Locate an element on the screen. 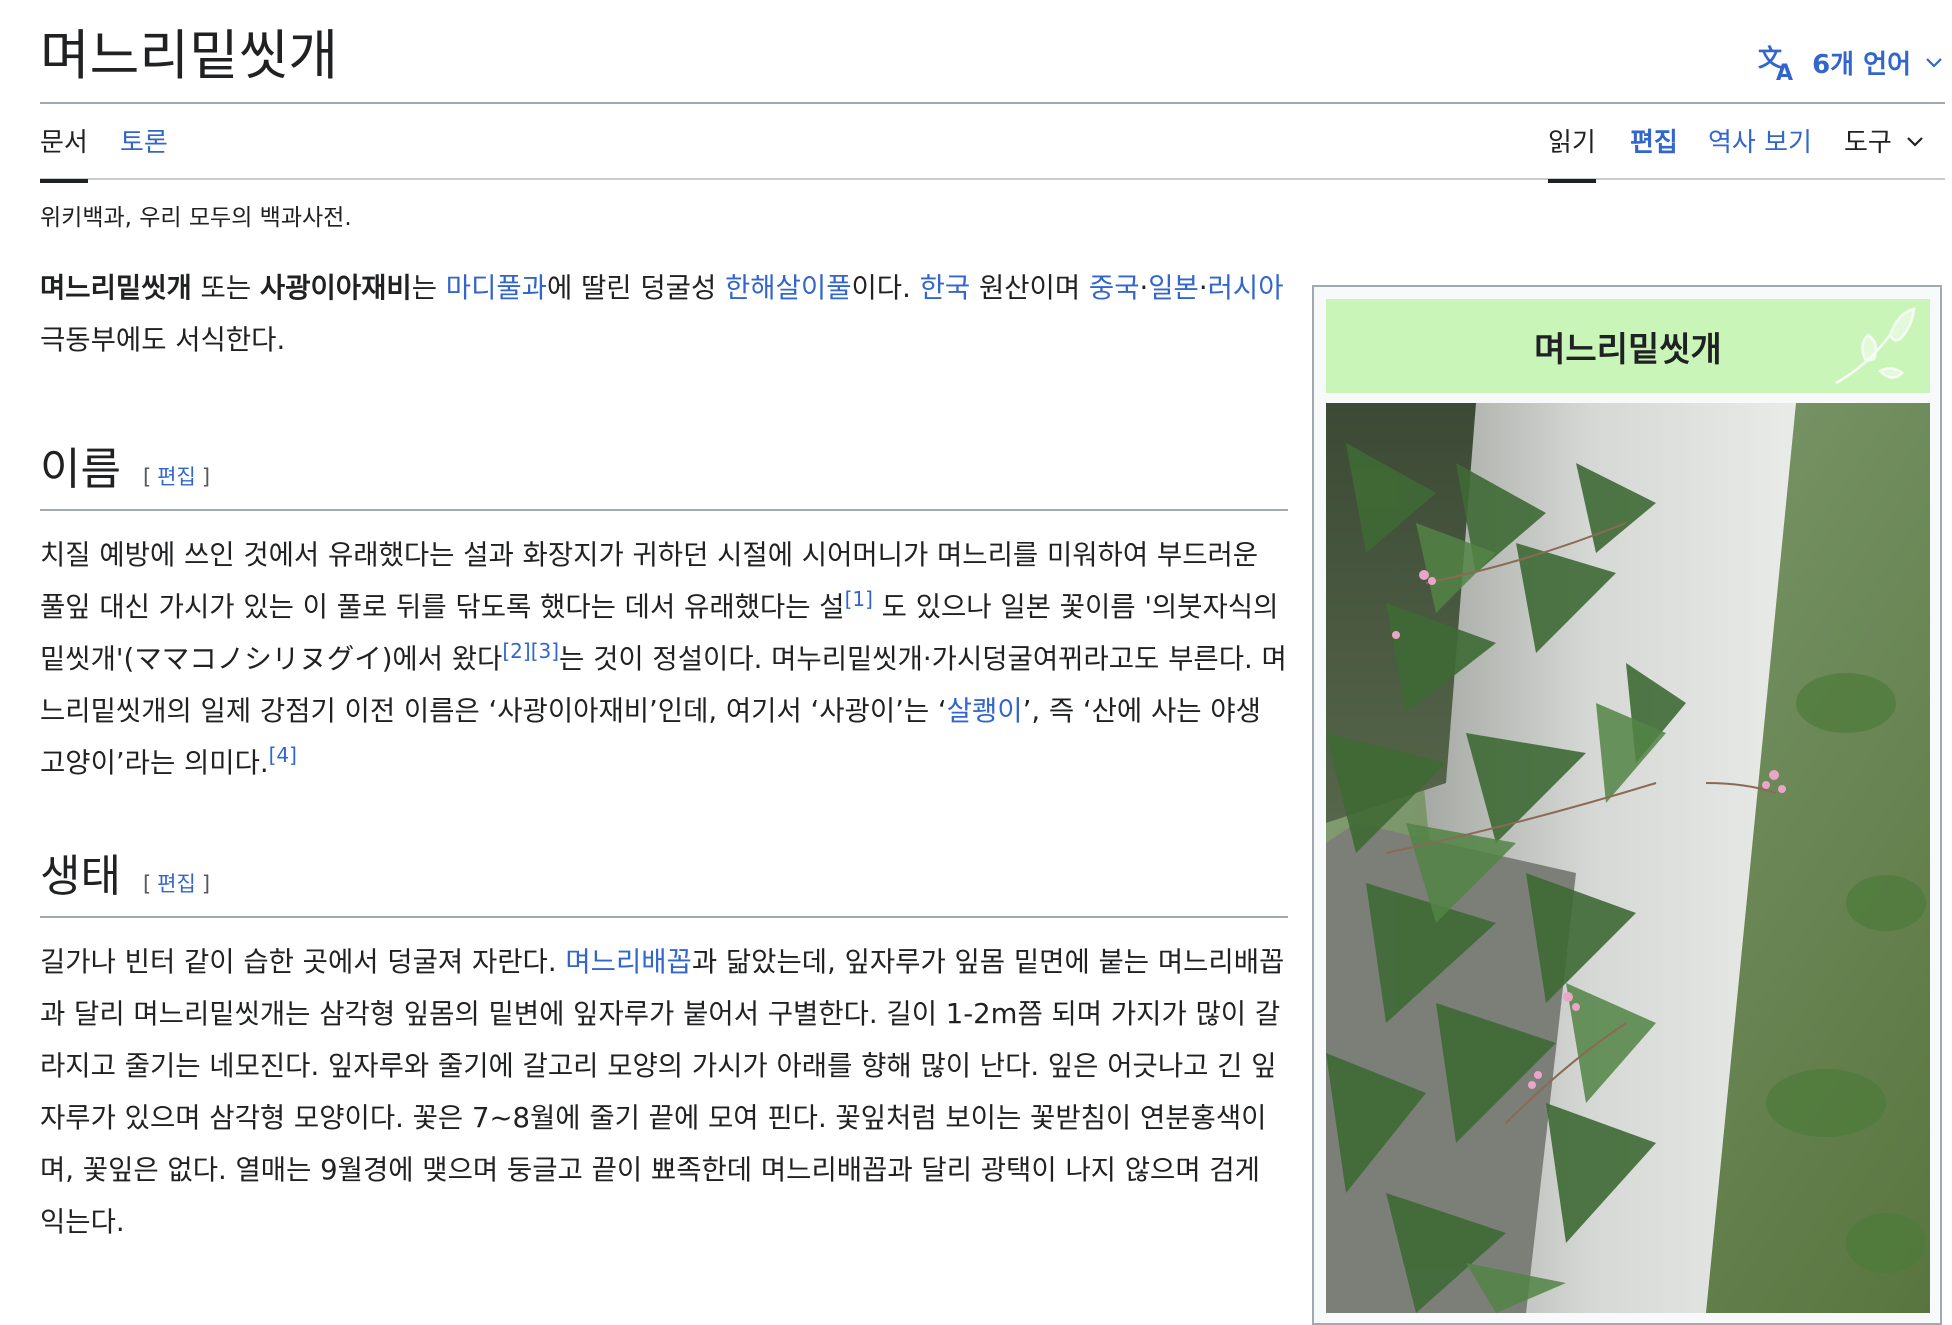 The image size is (1952, 1325). heading-text: 생태 is located at coordinates (80, 876).